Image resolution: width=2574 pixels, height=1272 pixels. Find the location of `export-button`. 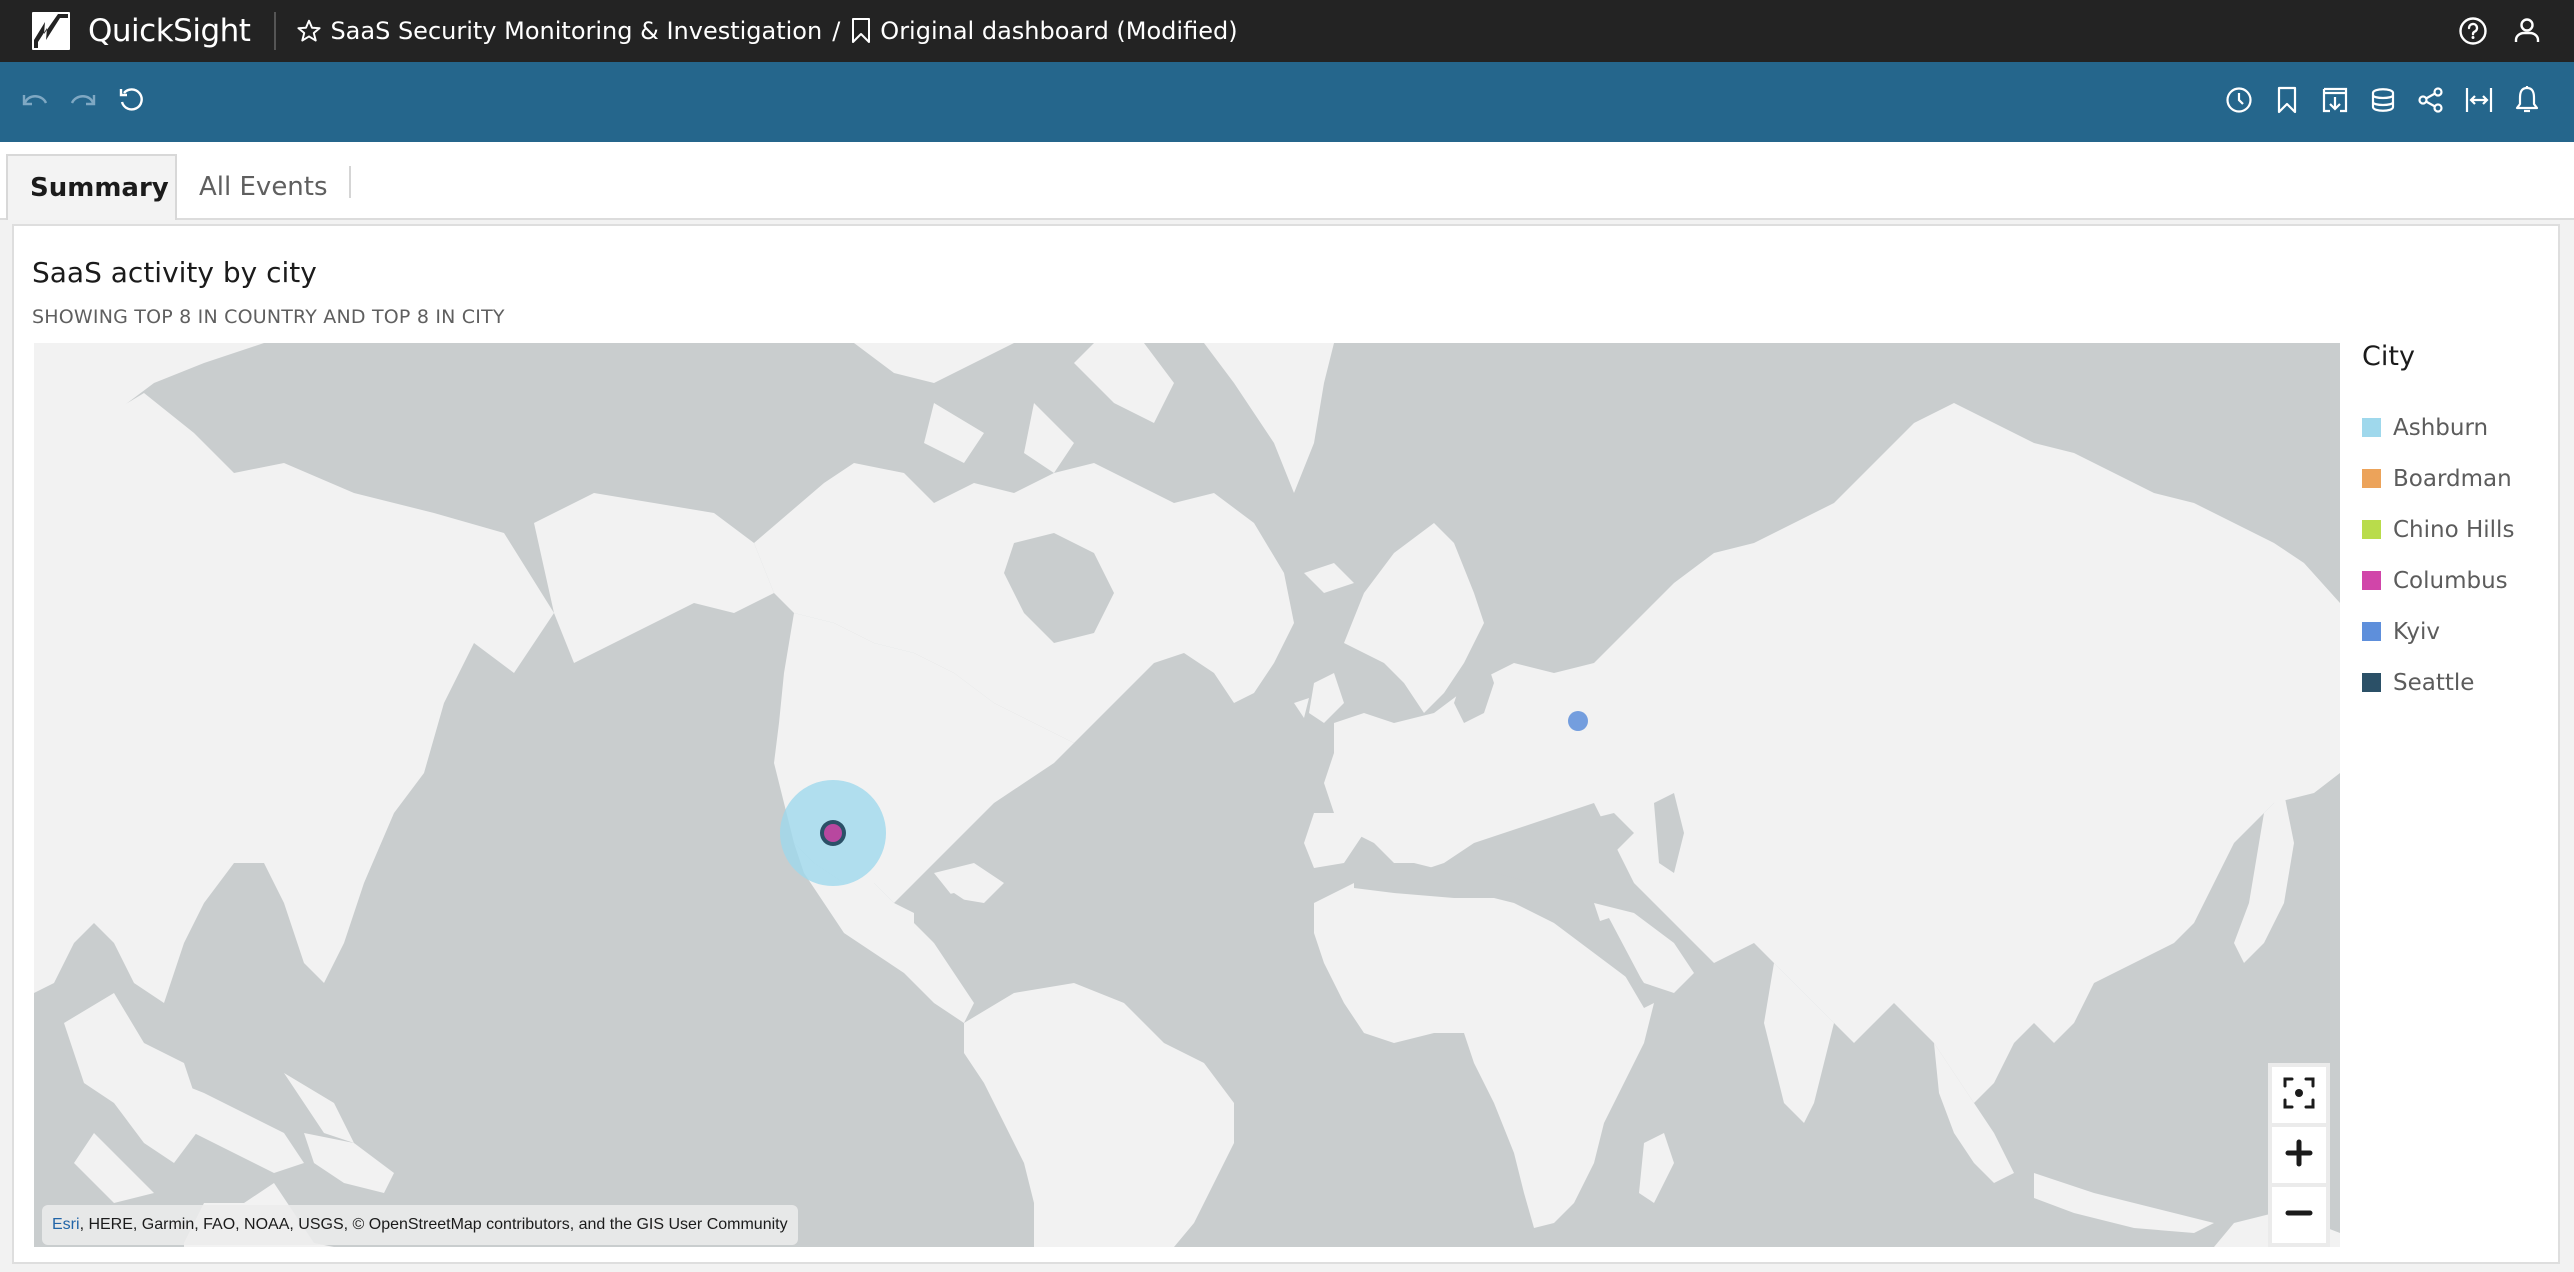

export-button is located at coordinates (2335, 102).